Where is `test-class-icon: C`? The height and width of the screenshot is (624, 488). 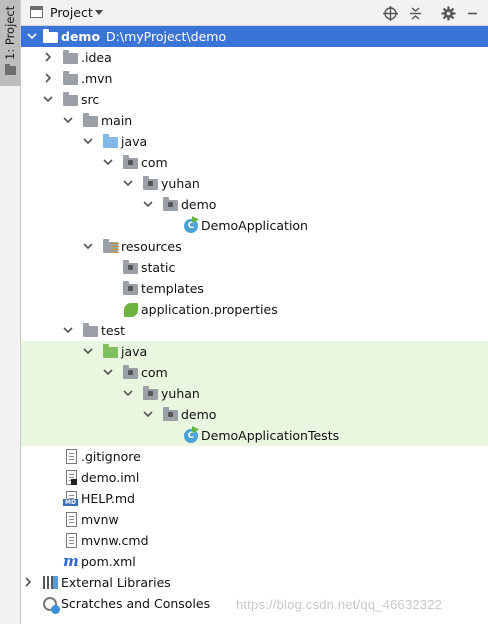
test-class-icon: C is located at coordinates (191, 434).